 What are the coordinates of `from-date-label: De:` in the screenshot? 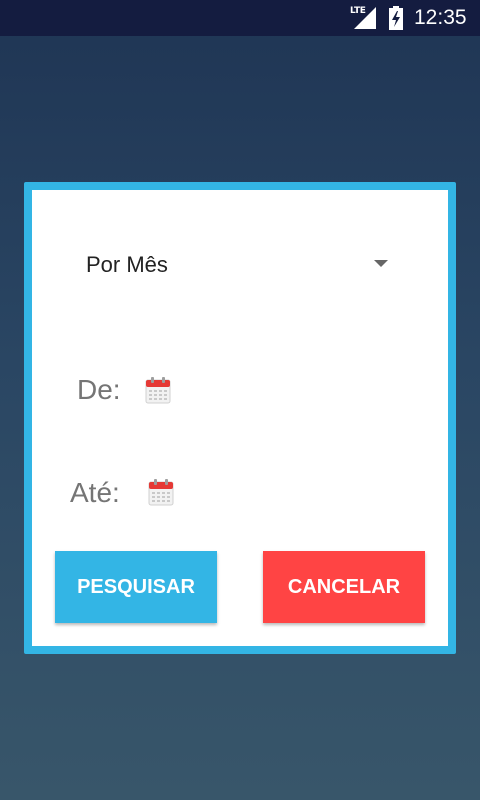 It's located at (99, 389).